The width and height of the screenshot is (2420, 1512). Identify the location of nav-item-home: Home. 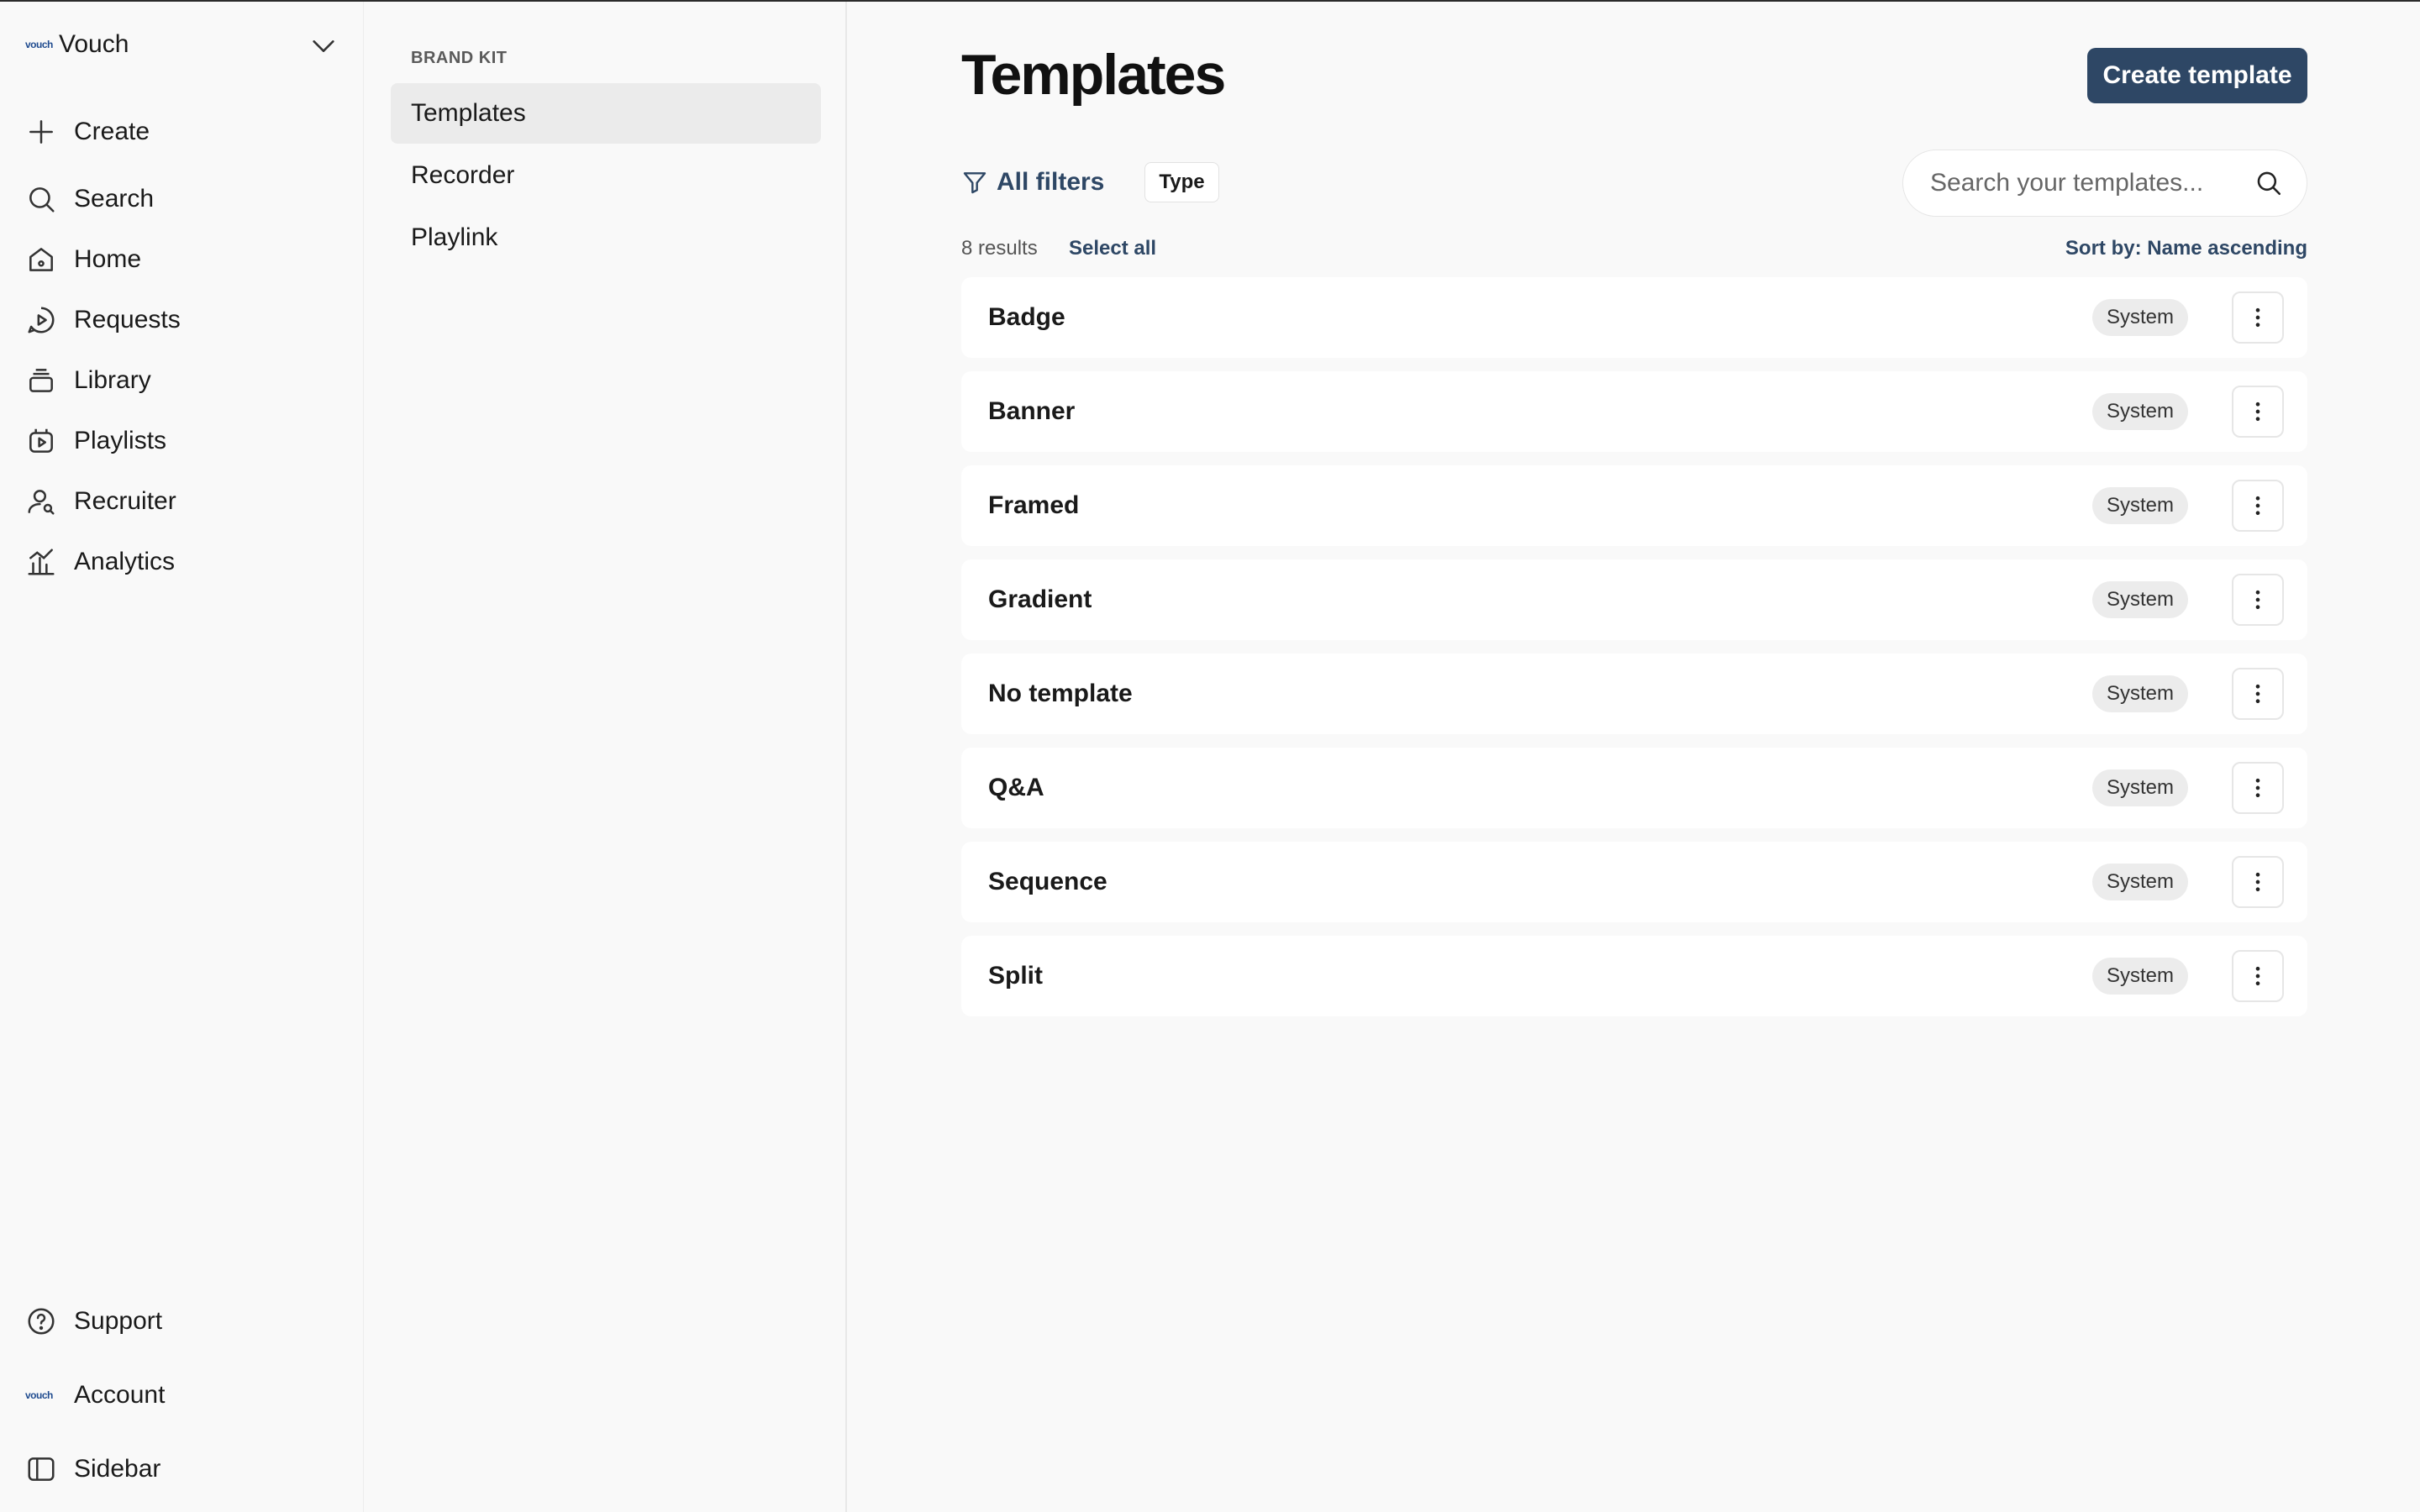
(181, 259).